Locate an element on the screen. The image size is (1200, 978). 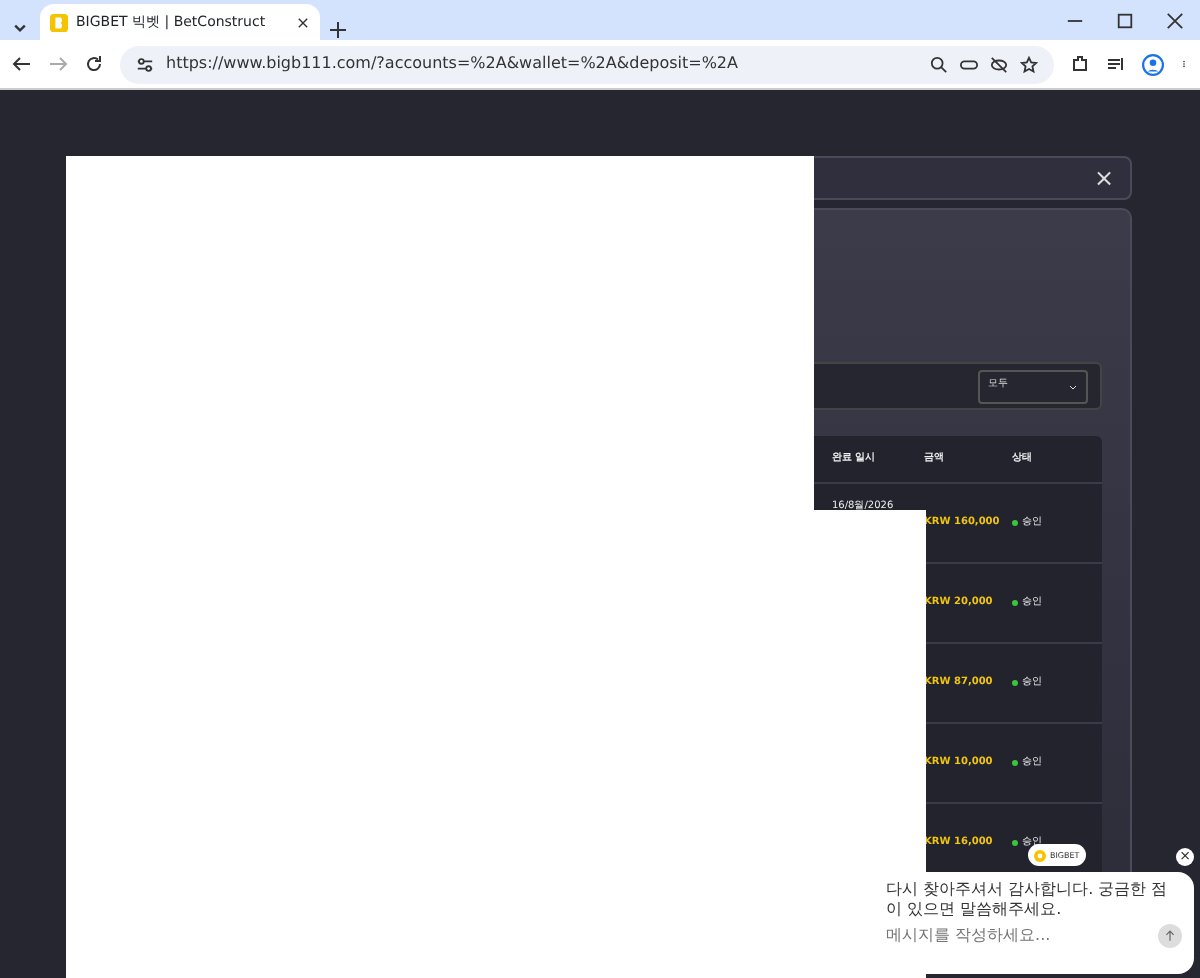
eye-slash-icon is located at coordinates (999, 64).